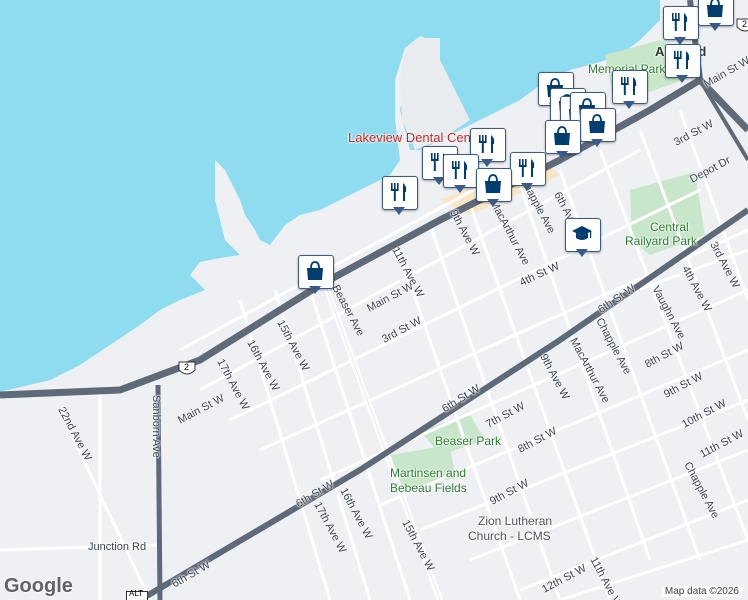  What do you see at coordinates (701, 591) in the screenshot?
I see `map-data-credit: Map data ©2026` at bounding box center [701, 591].